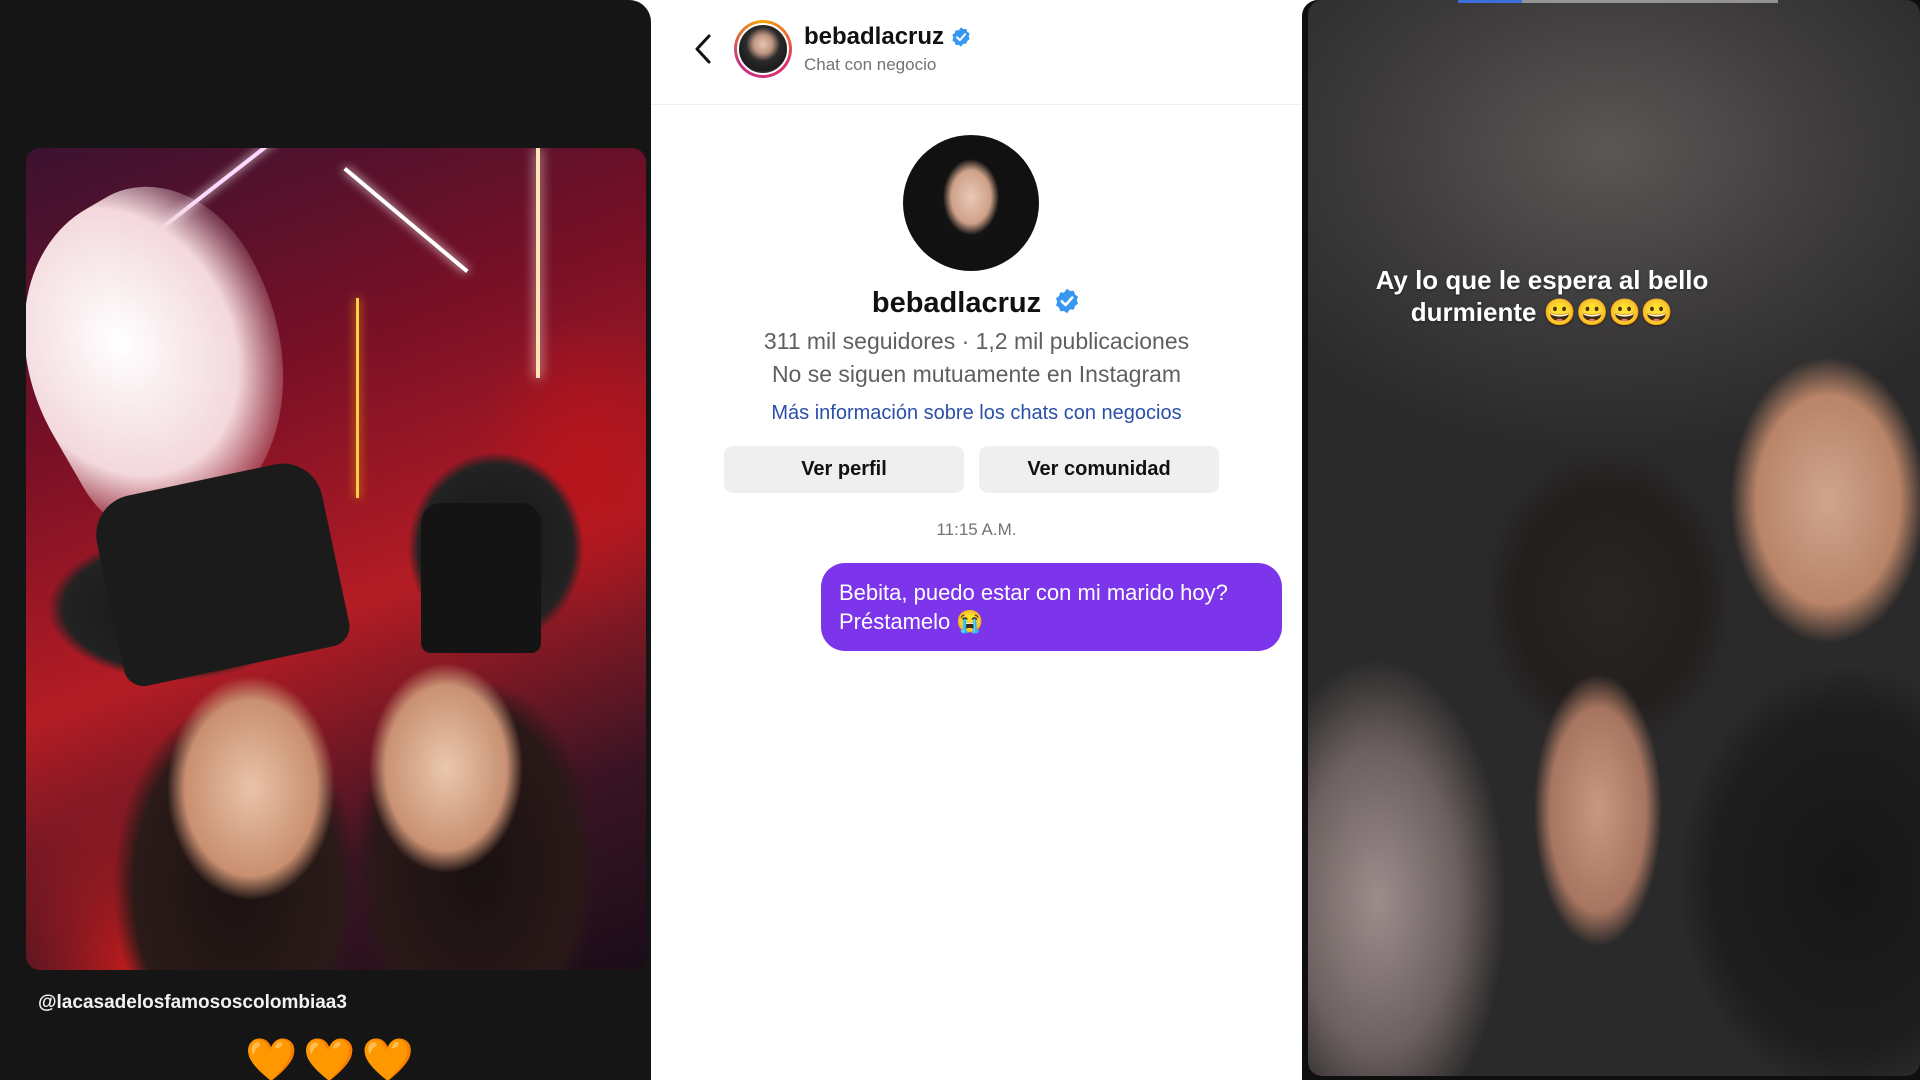  What do you see at coordinates (1033, 592) in the screenshot?
I see `message-text-line: Bebita, puedo estar con mi marido hoy?` at bounding box center [1033, 592].